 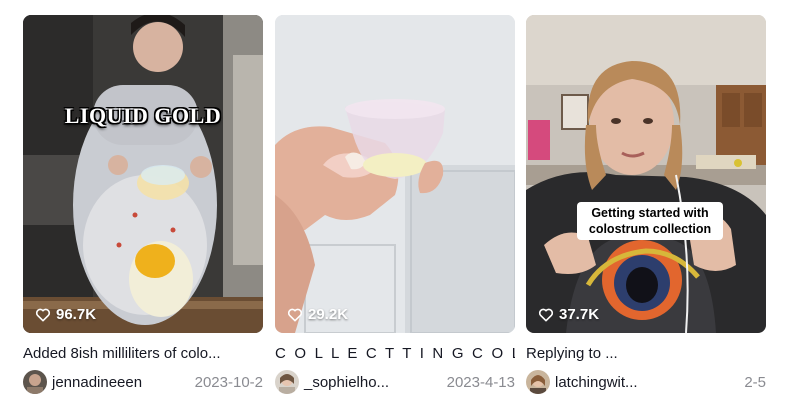 What do you see at coordinates (480, 382) in the screenshot?
I see `post-date: 2023-4-13` at bounding box center [480, 382].